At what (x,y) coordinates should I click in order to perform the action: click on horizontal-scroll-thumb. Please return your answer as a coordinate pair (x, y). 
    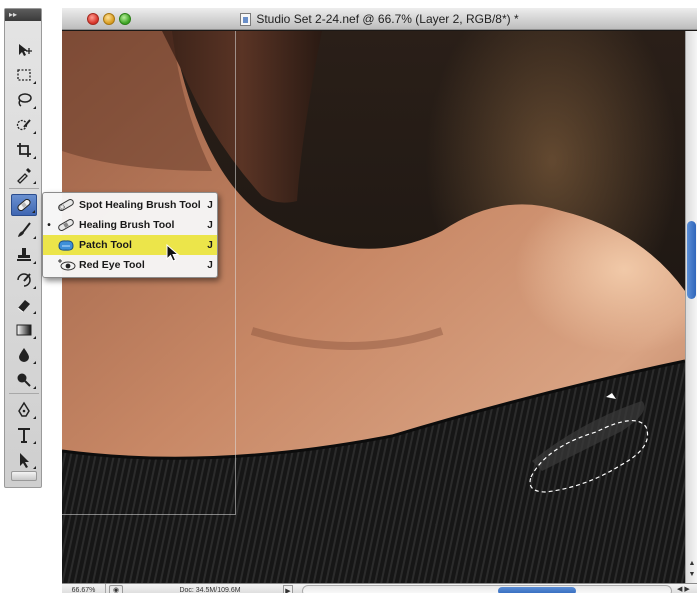
    Looking at the image, I should click on (537, 590).